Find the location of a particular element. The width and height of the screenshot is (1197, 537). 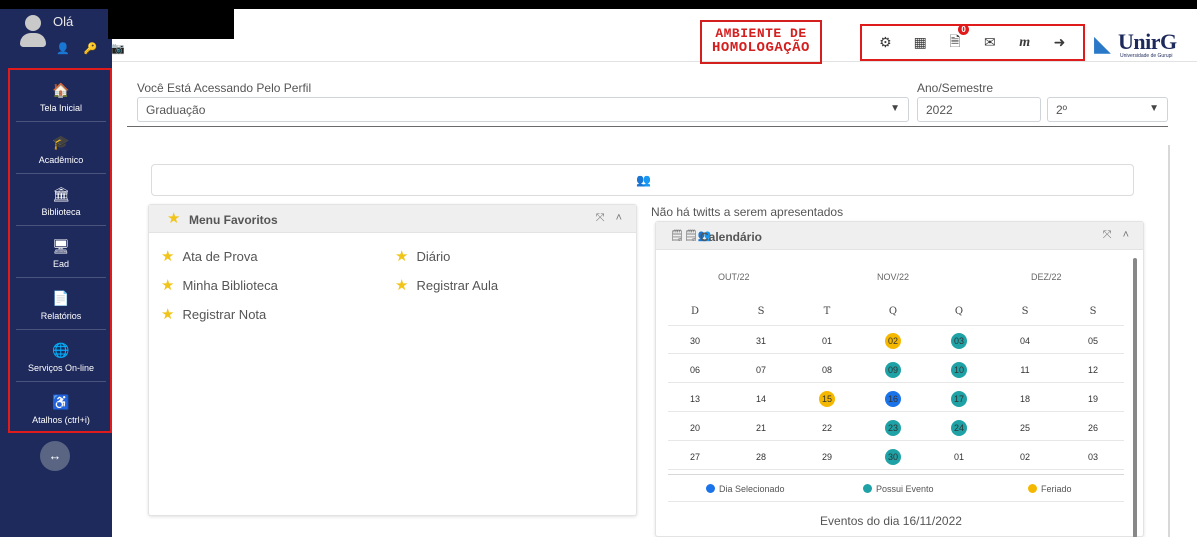

legend-holiday: Feriado is located at coordinates (1050, 489).